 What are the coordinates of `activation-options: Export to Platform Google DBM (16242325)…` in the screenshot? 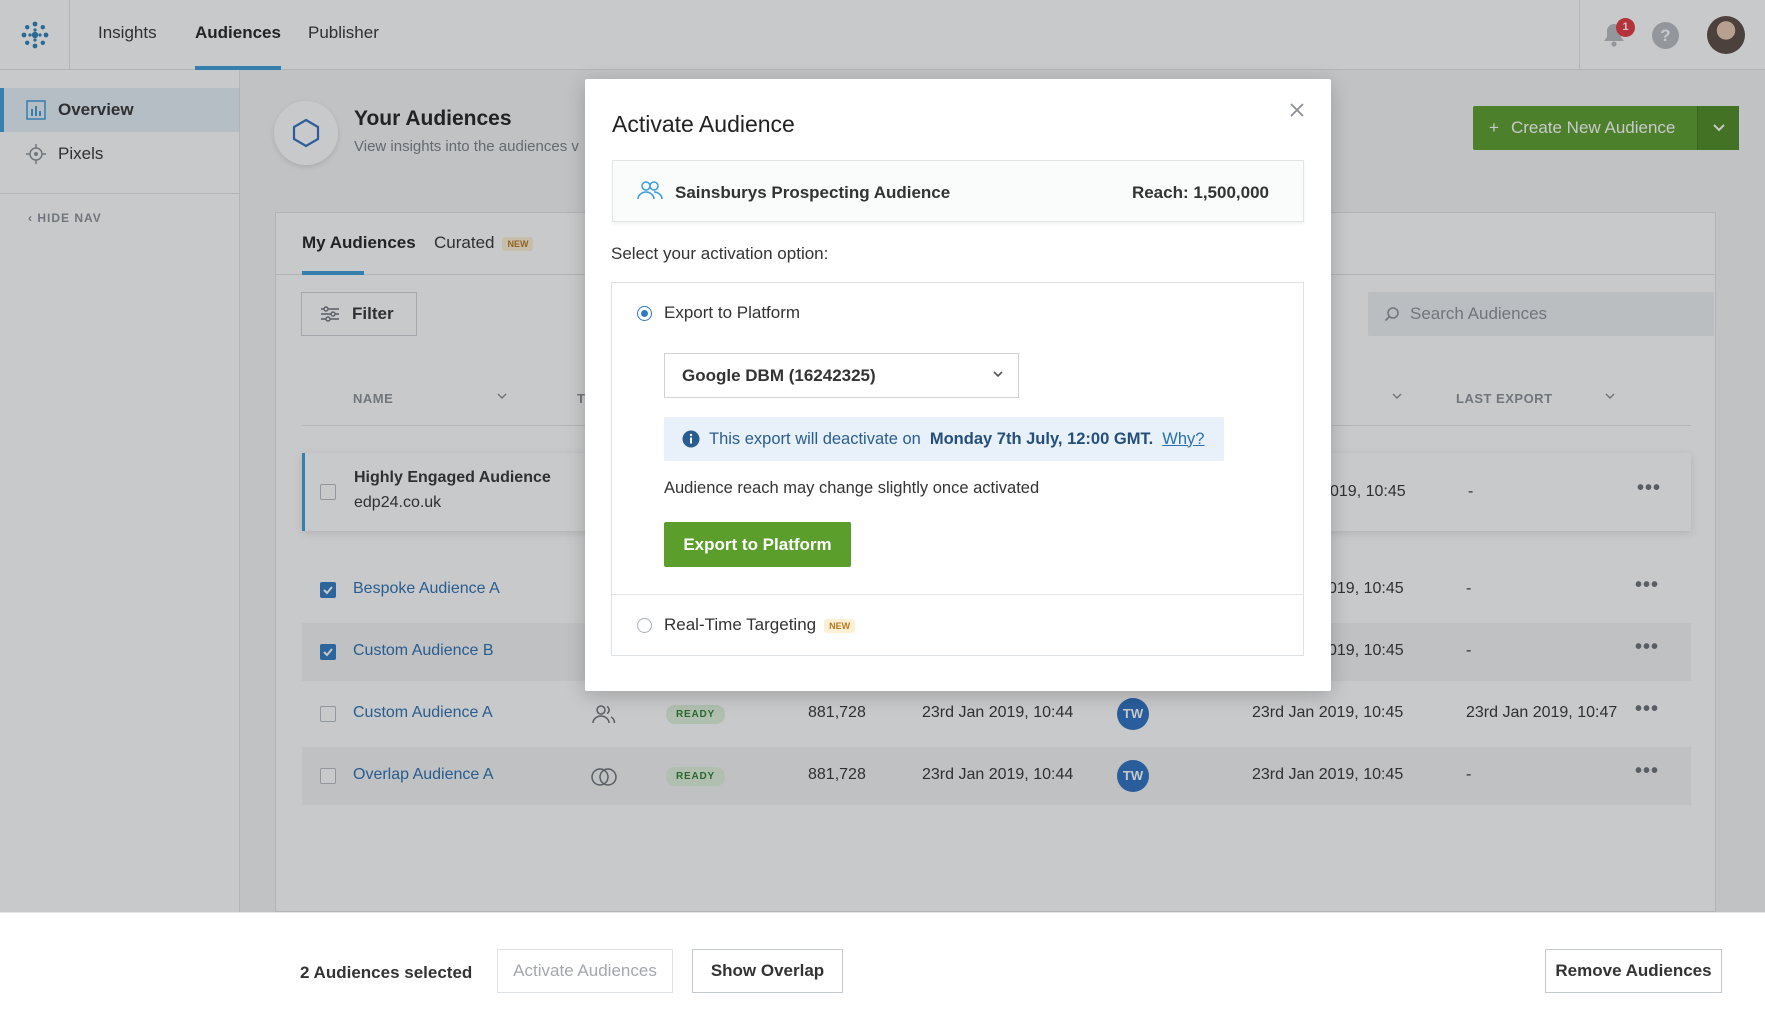 It's located at (957, 469).